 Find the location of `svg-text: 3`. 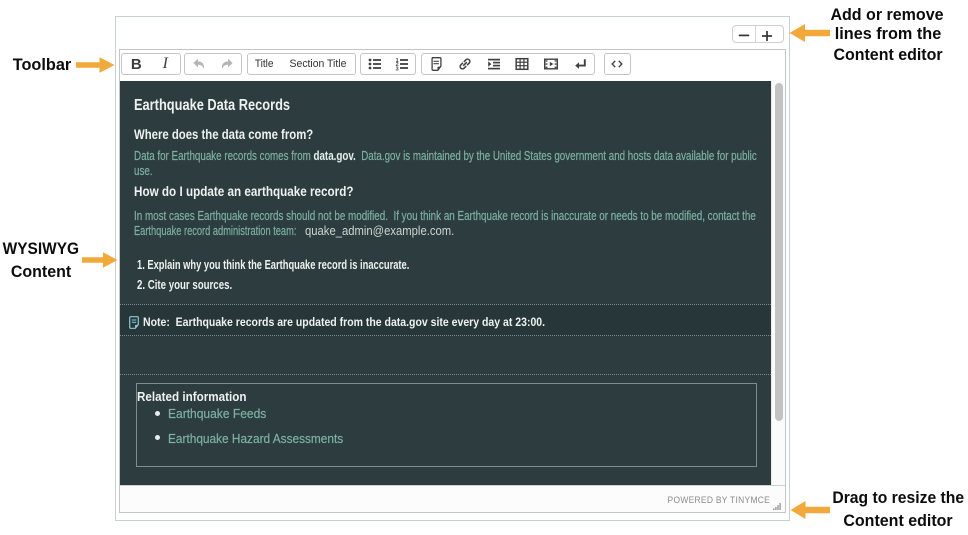

svg-text: 3 is located at coordinates (396, 69).